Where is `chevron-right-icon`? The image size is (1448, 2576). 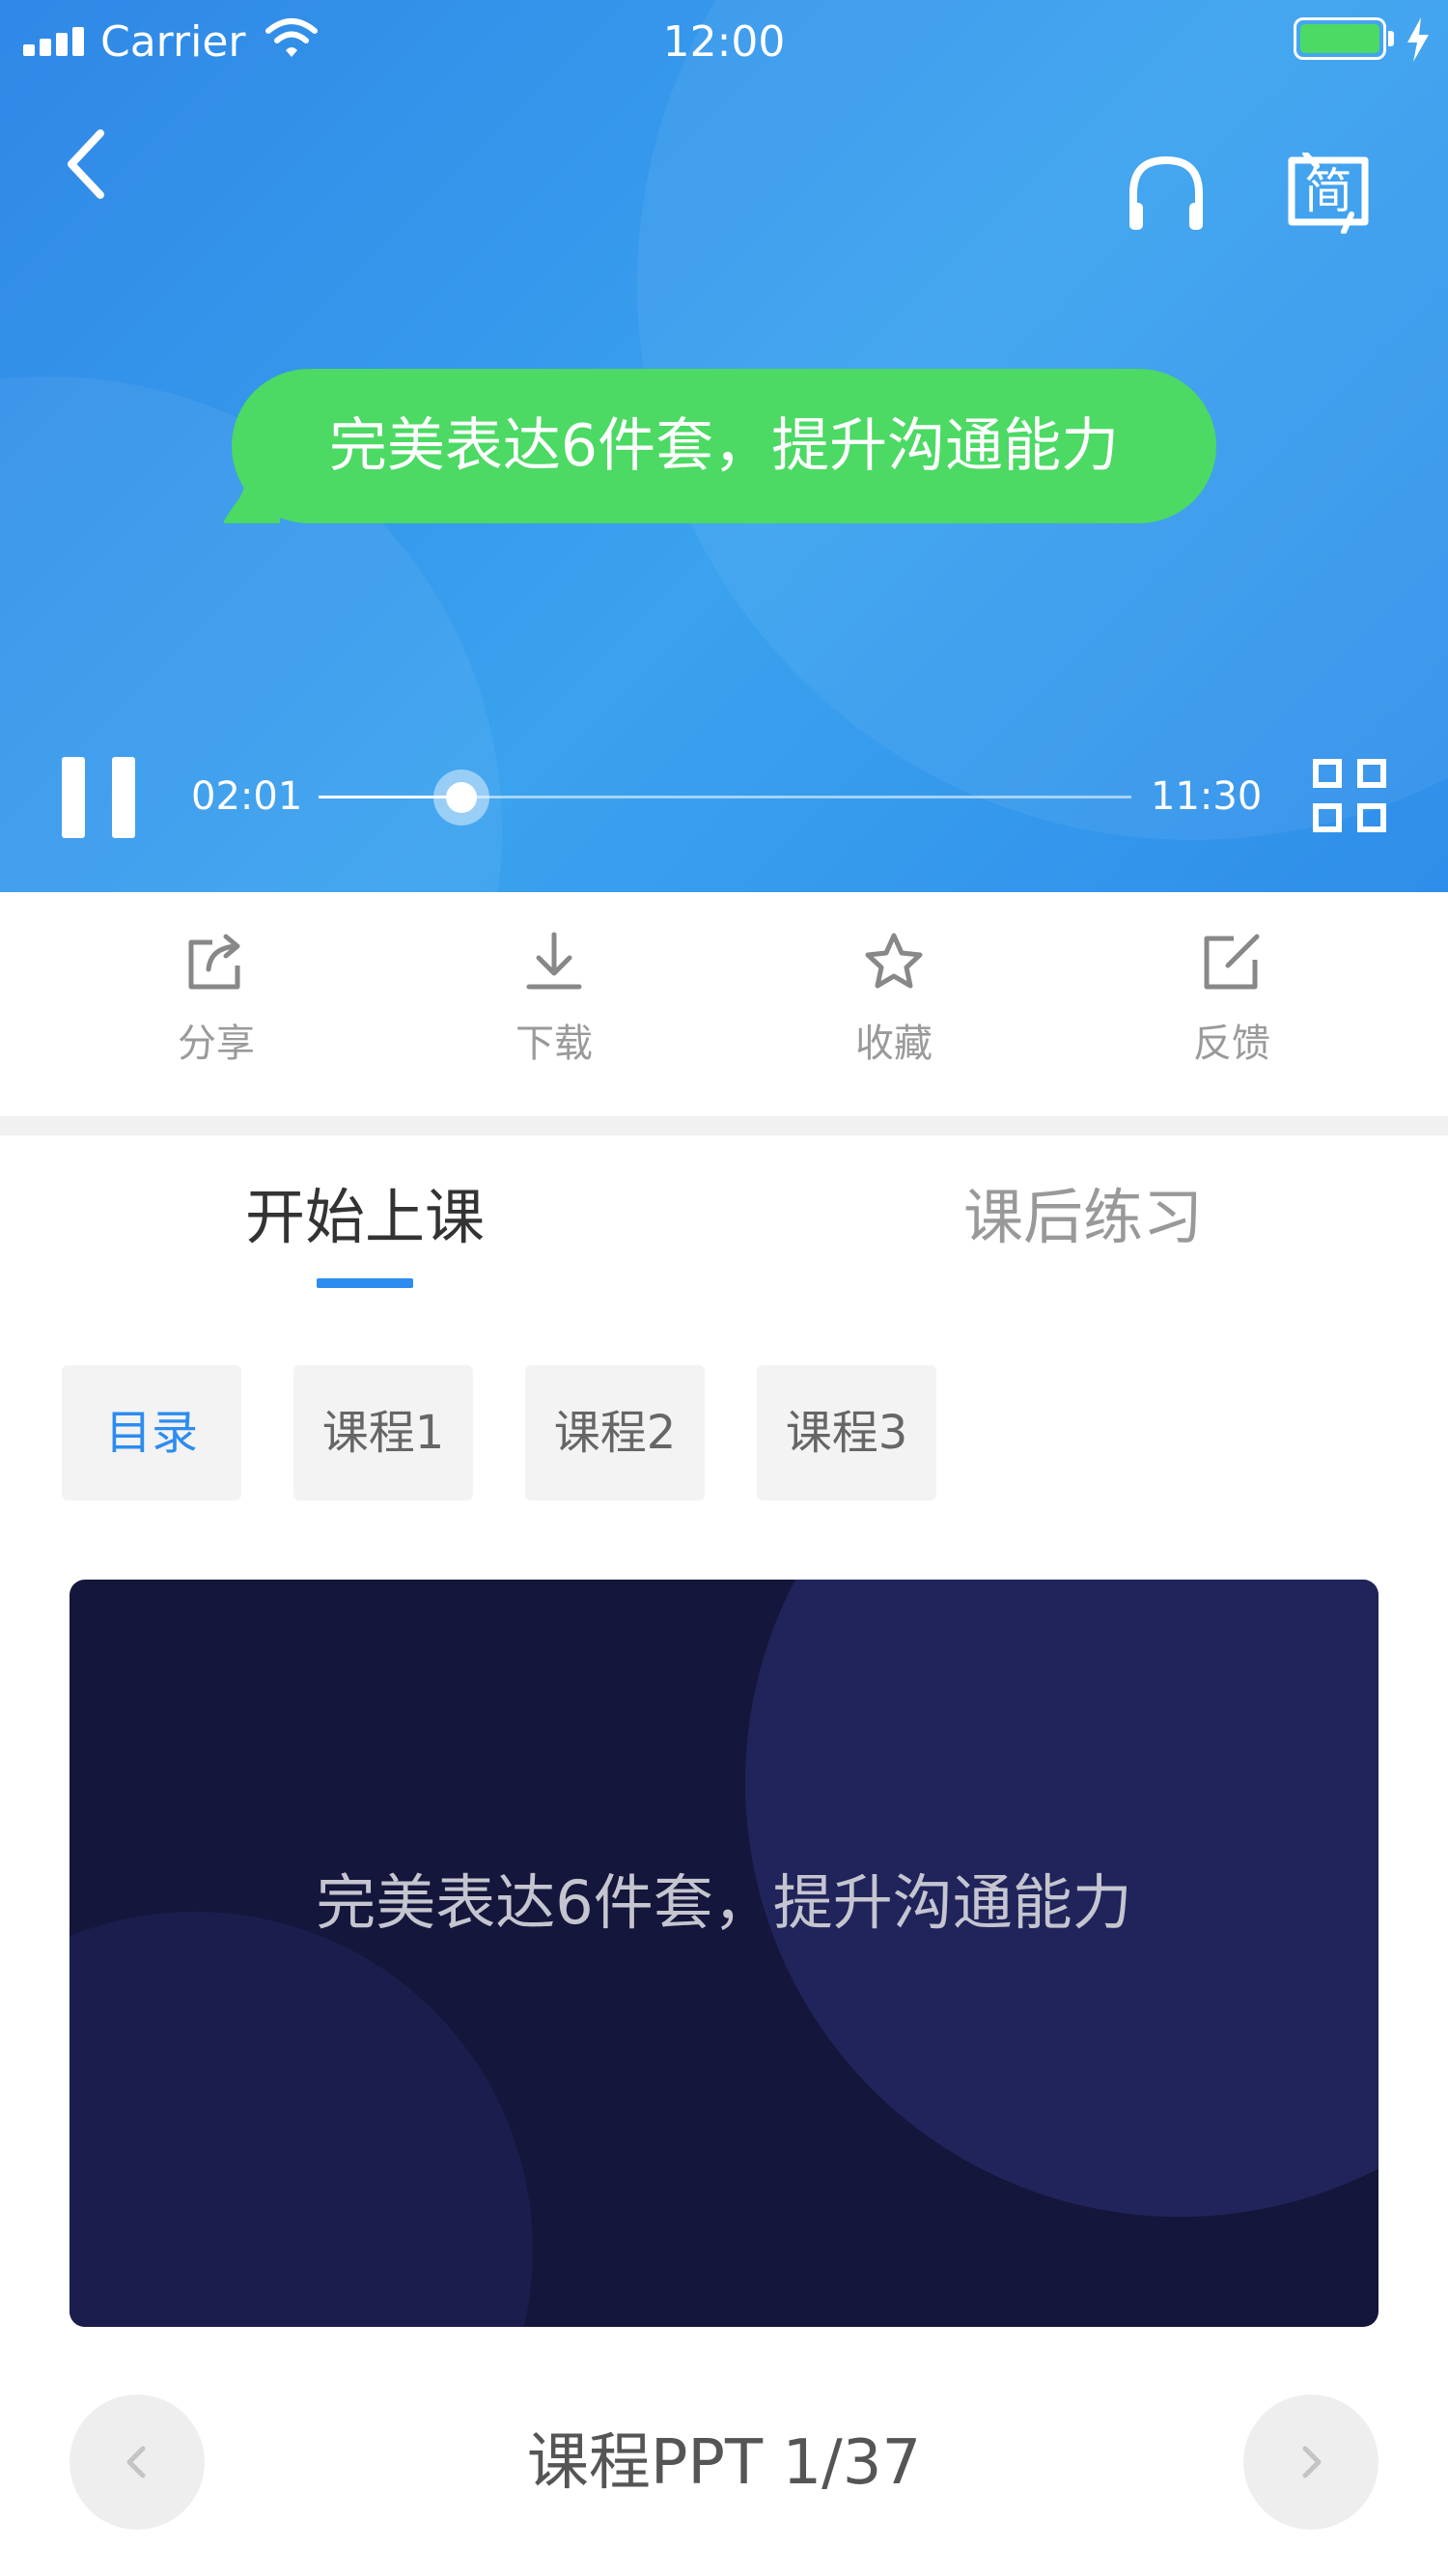
chevron-right-icon is located at coordinates (1312, 2462).